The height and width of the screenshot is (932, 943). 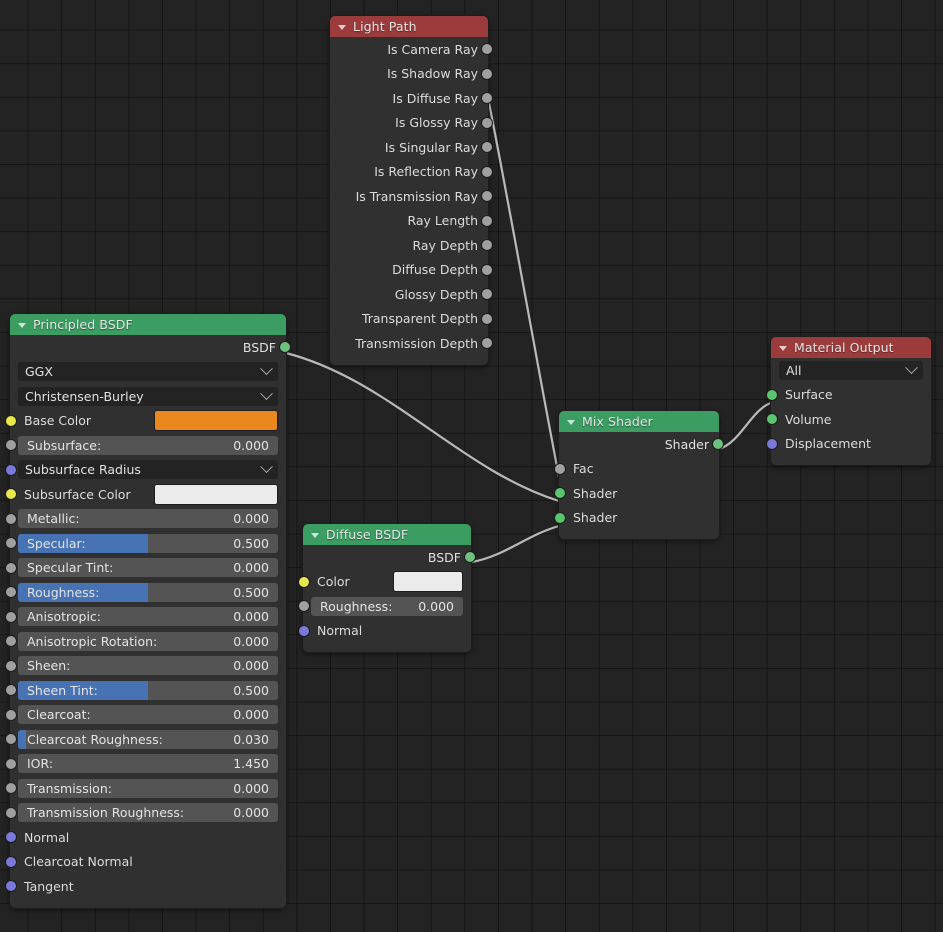 I want to click on output-socket-ray-length, so click(x=487, y=220).